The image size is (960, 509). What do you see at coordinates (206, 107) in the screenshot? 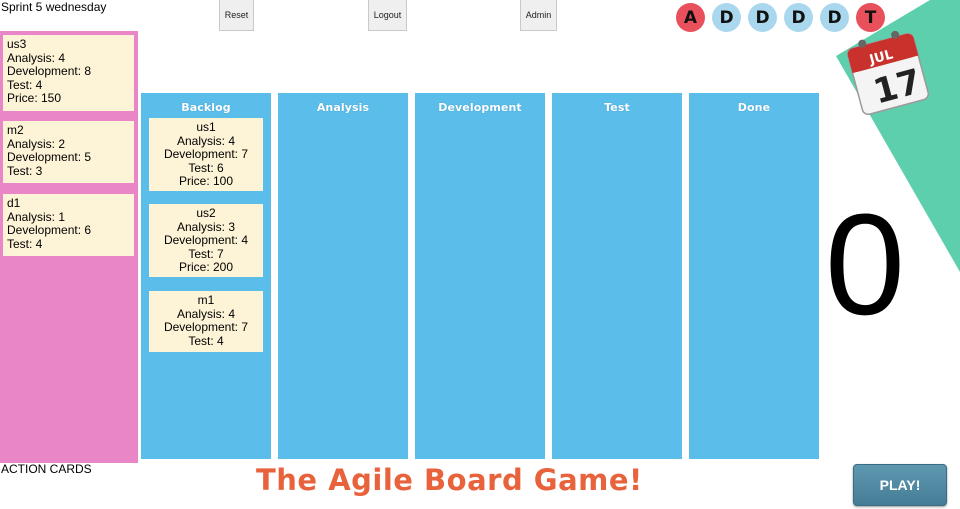
I see `column-title: Backlog` at bounding box center [206, 107].